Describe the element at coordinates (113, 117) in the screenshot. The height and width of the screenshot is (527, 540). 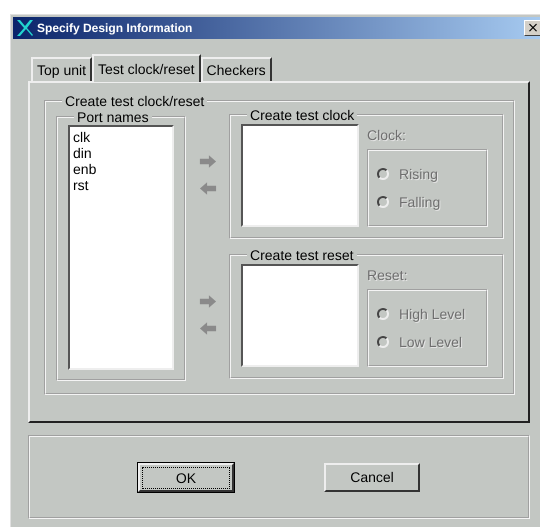
I see `group-title: Port names` at that location.